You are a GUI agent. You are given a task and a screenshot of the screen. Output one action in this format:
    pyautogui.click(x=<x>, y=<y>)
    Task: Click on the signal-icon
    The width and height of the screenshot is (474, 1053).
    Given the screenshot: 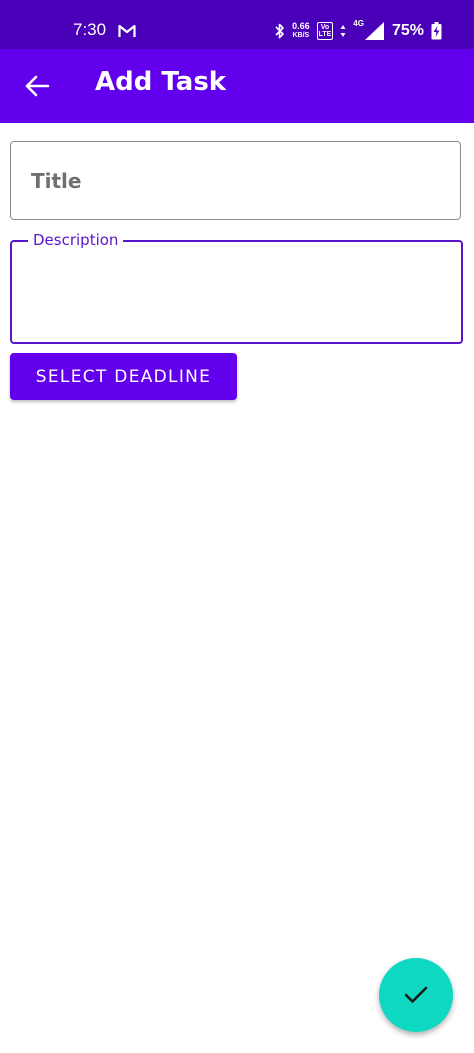 What is the action you would take?
    pyautogui.click(x=374, y=31)
    